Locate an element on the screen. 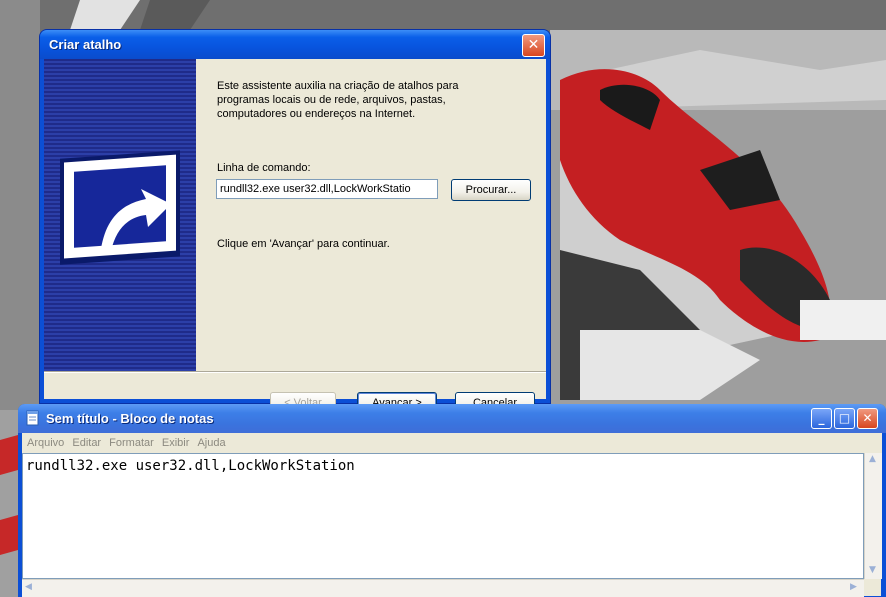  menu-exibir: Exibir is located at coordinates (176, 443).